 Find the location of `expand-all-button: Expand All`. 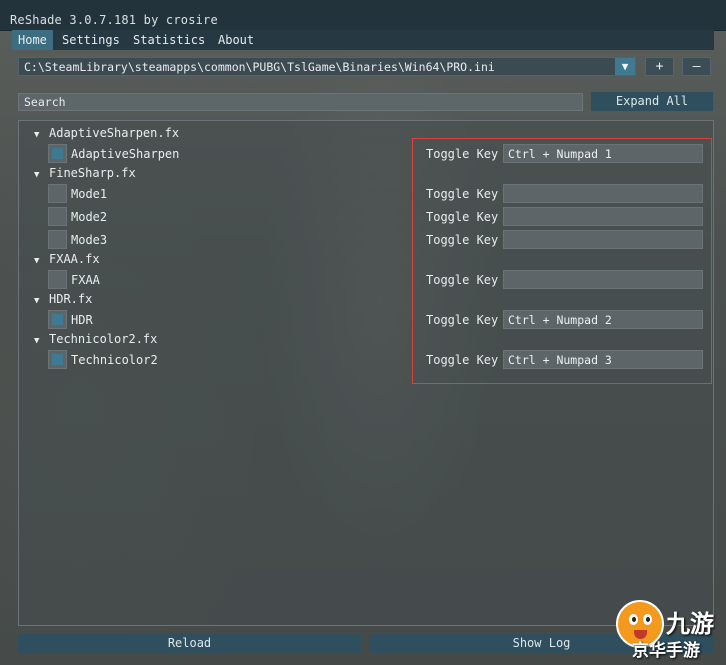

expand-all-button: Expand All is located at coordinates (652, 101).